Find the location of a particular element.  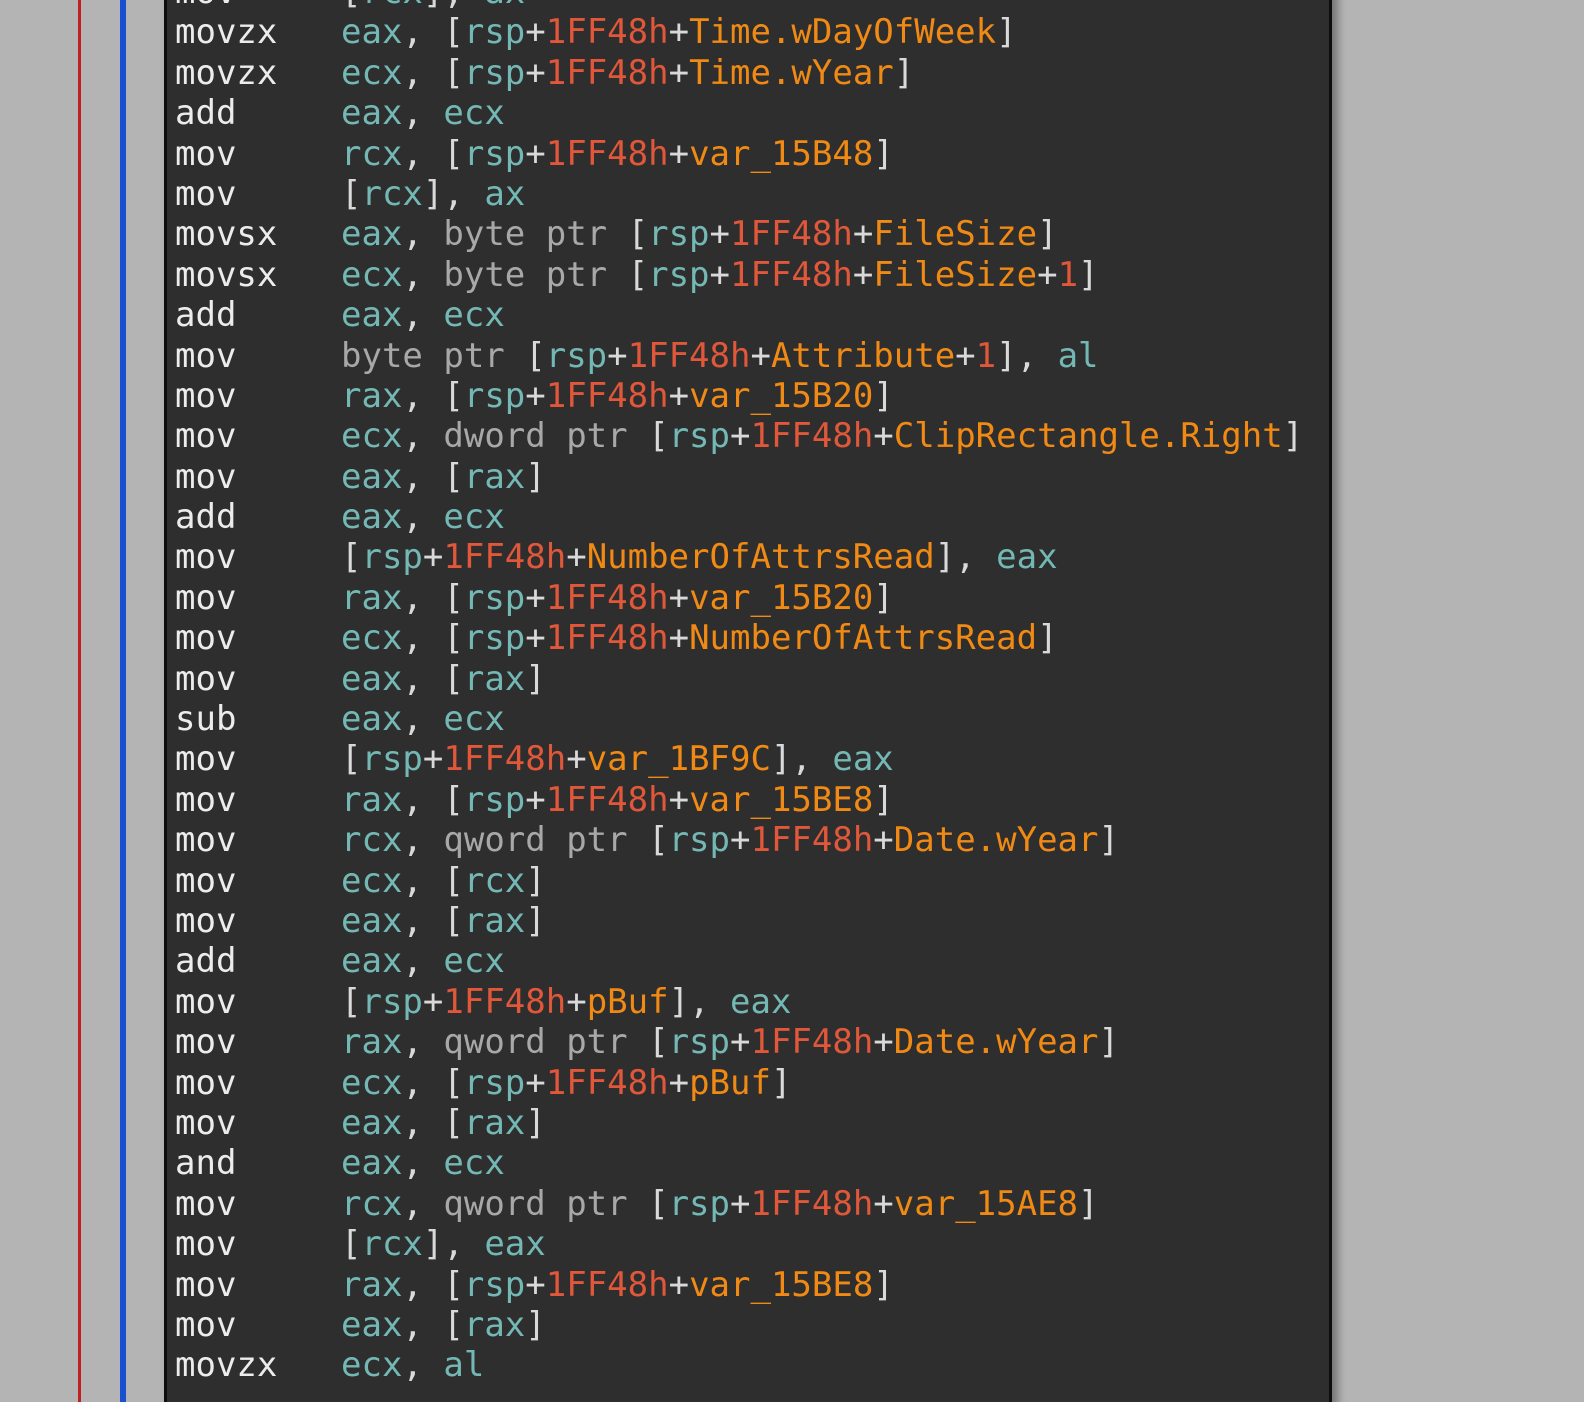

instruction-line: mov ecx, [rcx] is located at coordinates (739, 881).